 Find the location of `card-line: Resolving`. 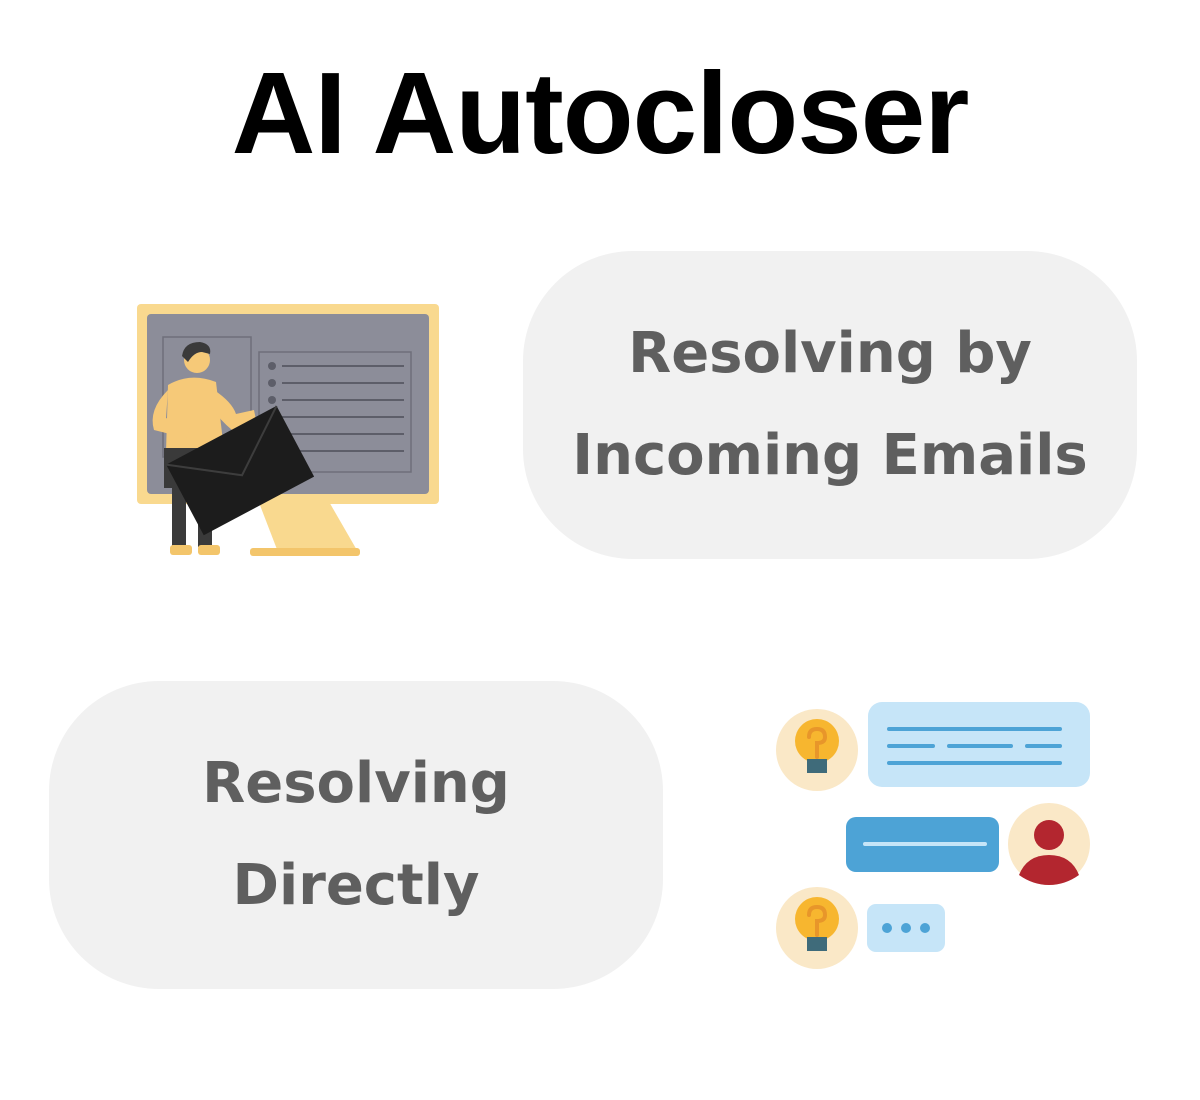

card-line: Resolving is located at coordinates (356, 783).